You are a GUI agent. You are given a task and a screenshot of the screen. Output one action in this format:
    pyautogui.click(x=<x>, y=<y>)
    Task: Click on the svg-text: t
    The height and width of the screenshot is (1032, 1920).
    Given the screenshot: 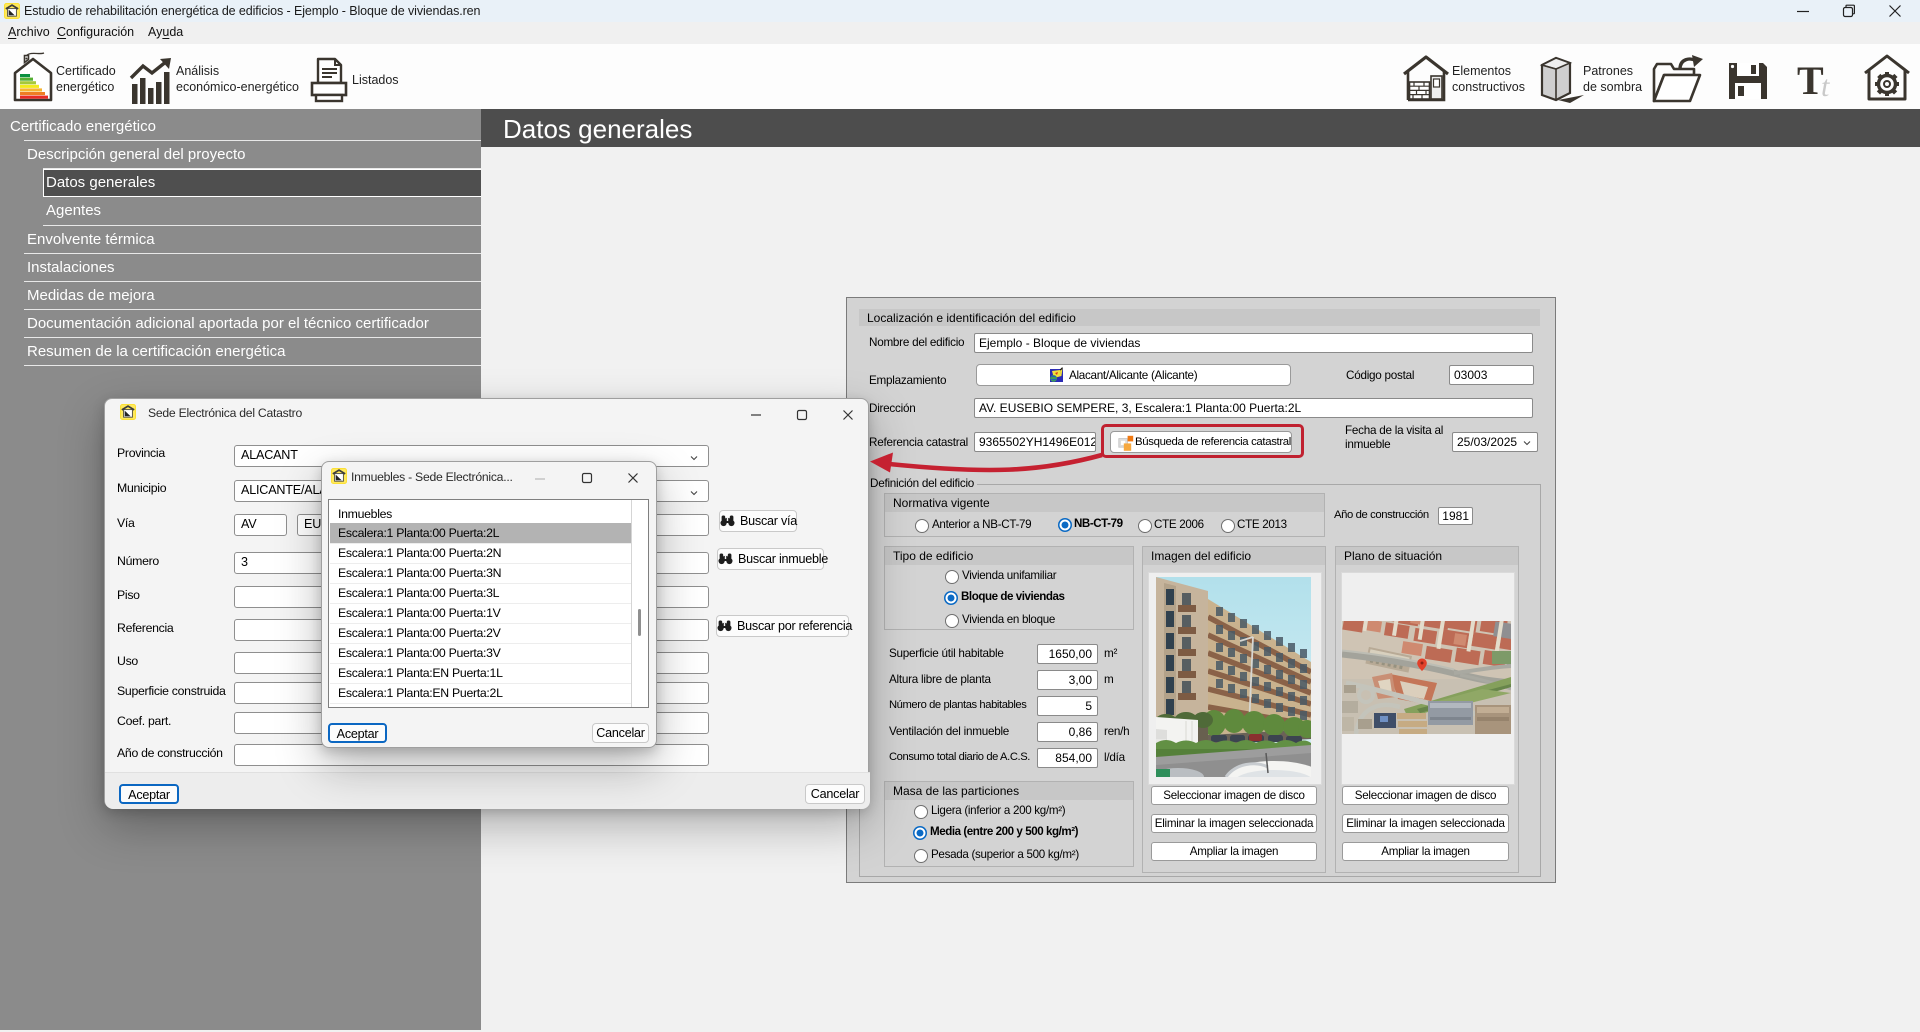 What is the action you would take?
    pyautogui.click(x=1825, y=85)
    